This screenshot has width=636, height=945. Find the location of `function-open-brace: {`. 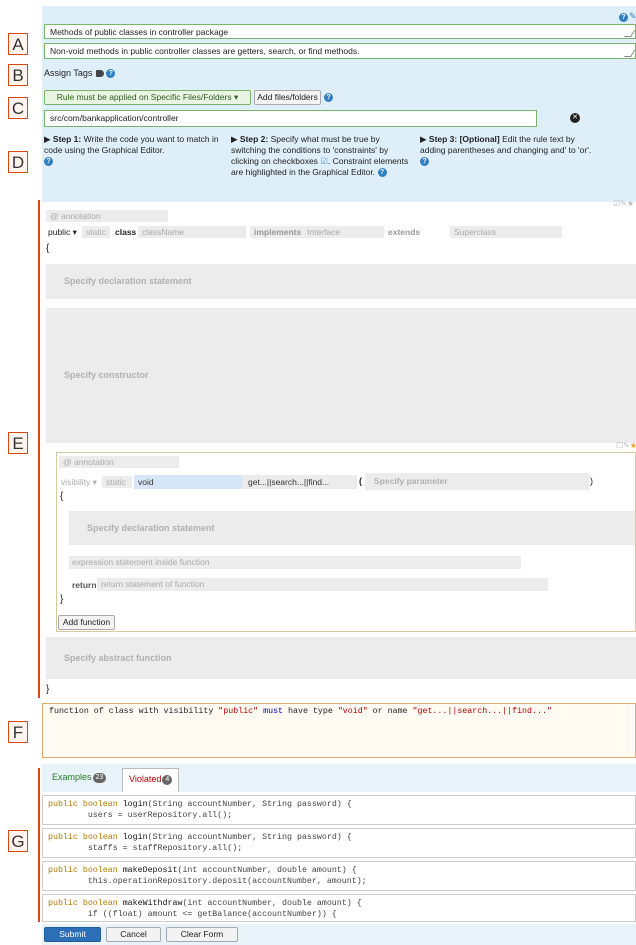

function-open-brace: { is located at coordinates (62, 496).